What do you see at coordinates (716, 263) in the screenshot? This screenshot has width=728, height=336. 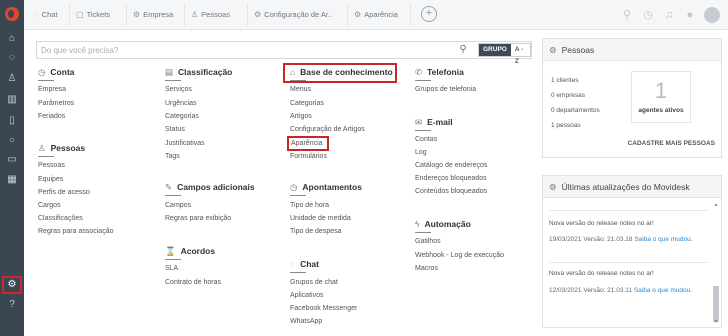 I see `scrollbar: ▲ ▼` at bounding box center [716, 263].